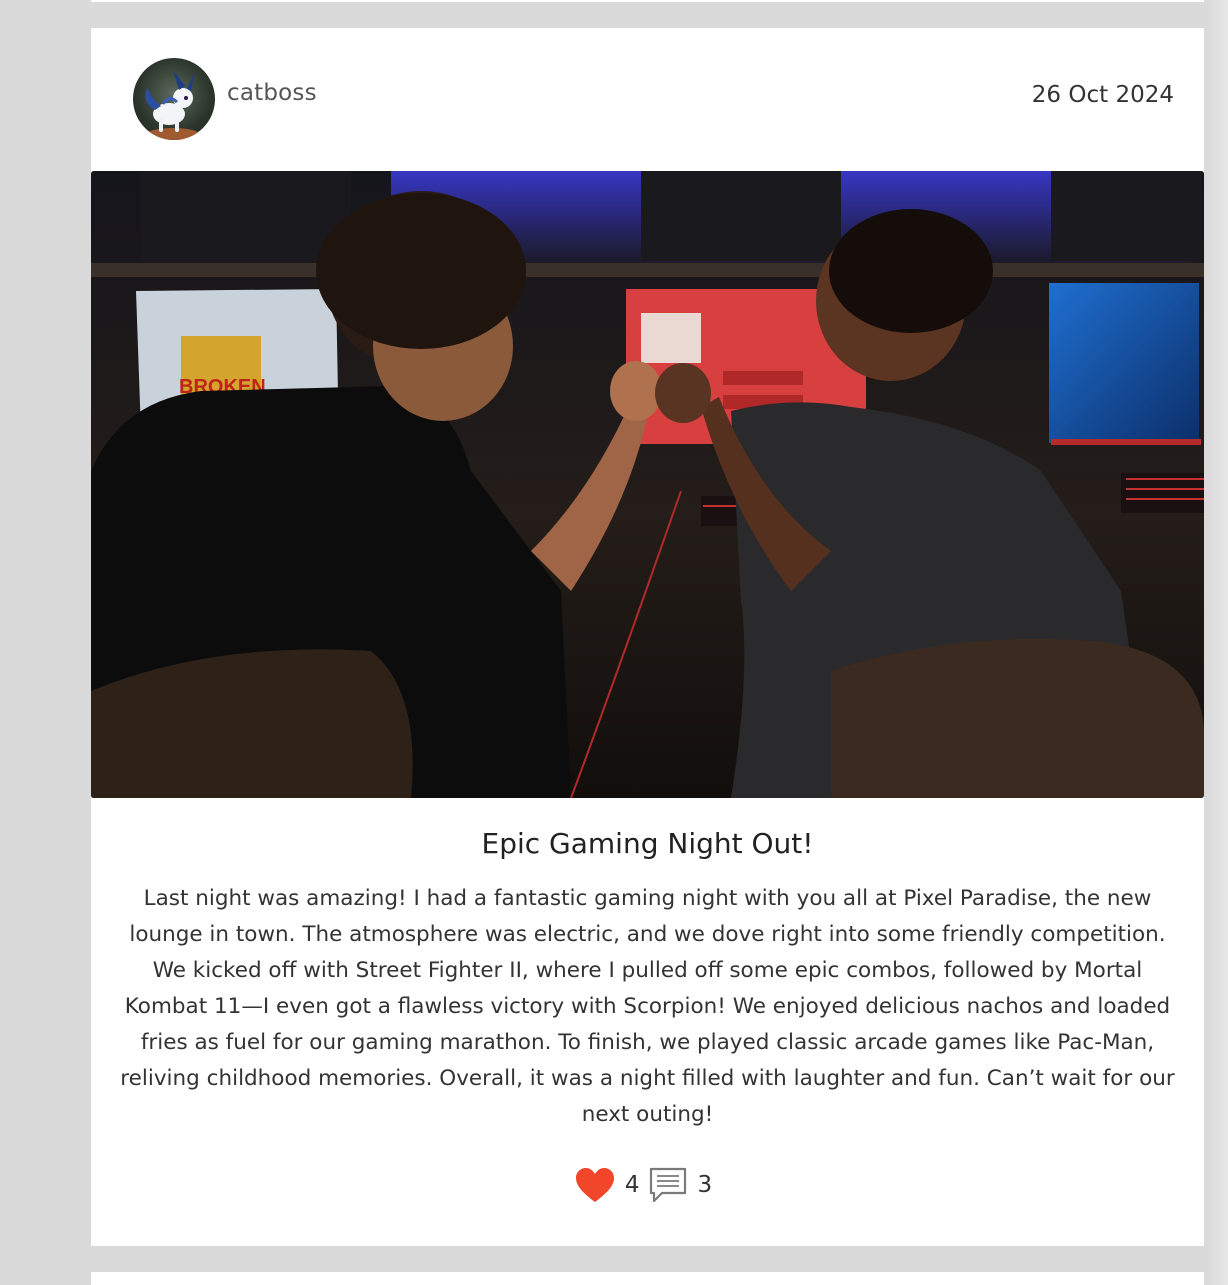 The height and width of the screenshot is (1285, 1228). I want to click on comment-icon, so click(667, 1185).